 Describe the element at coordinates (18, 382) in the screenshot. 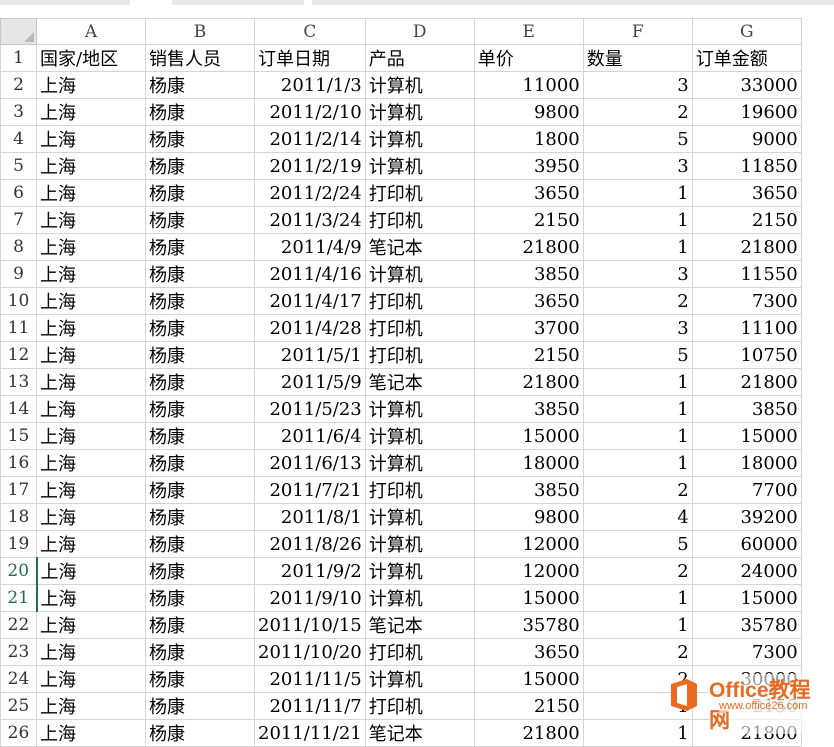

I see `row-header: 13` at that location.